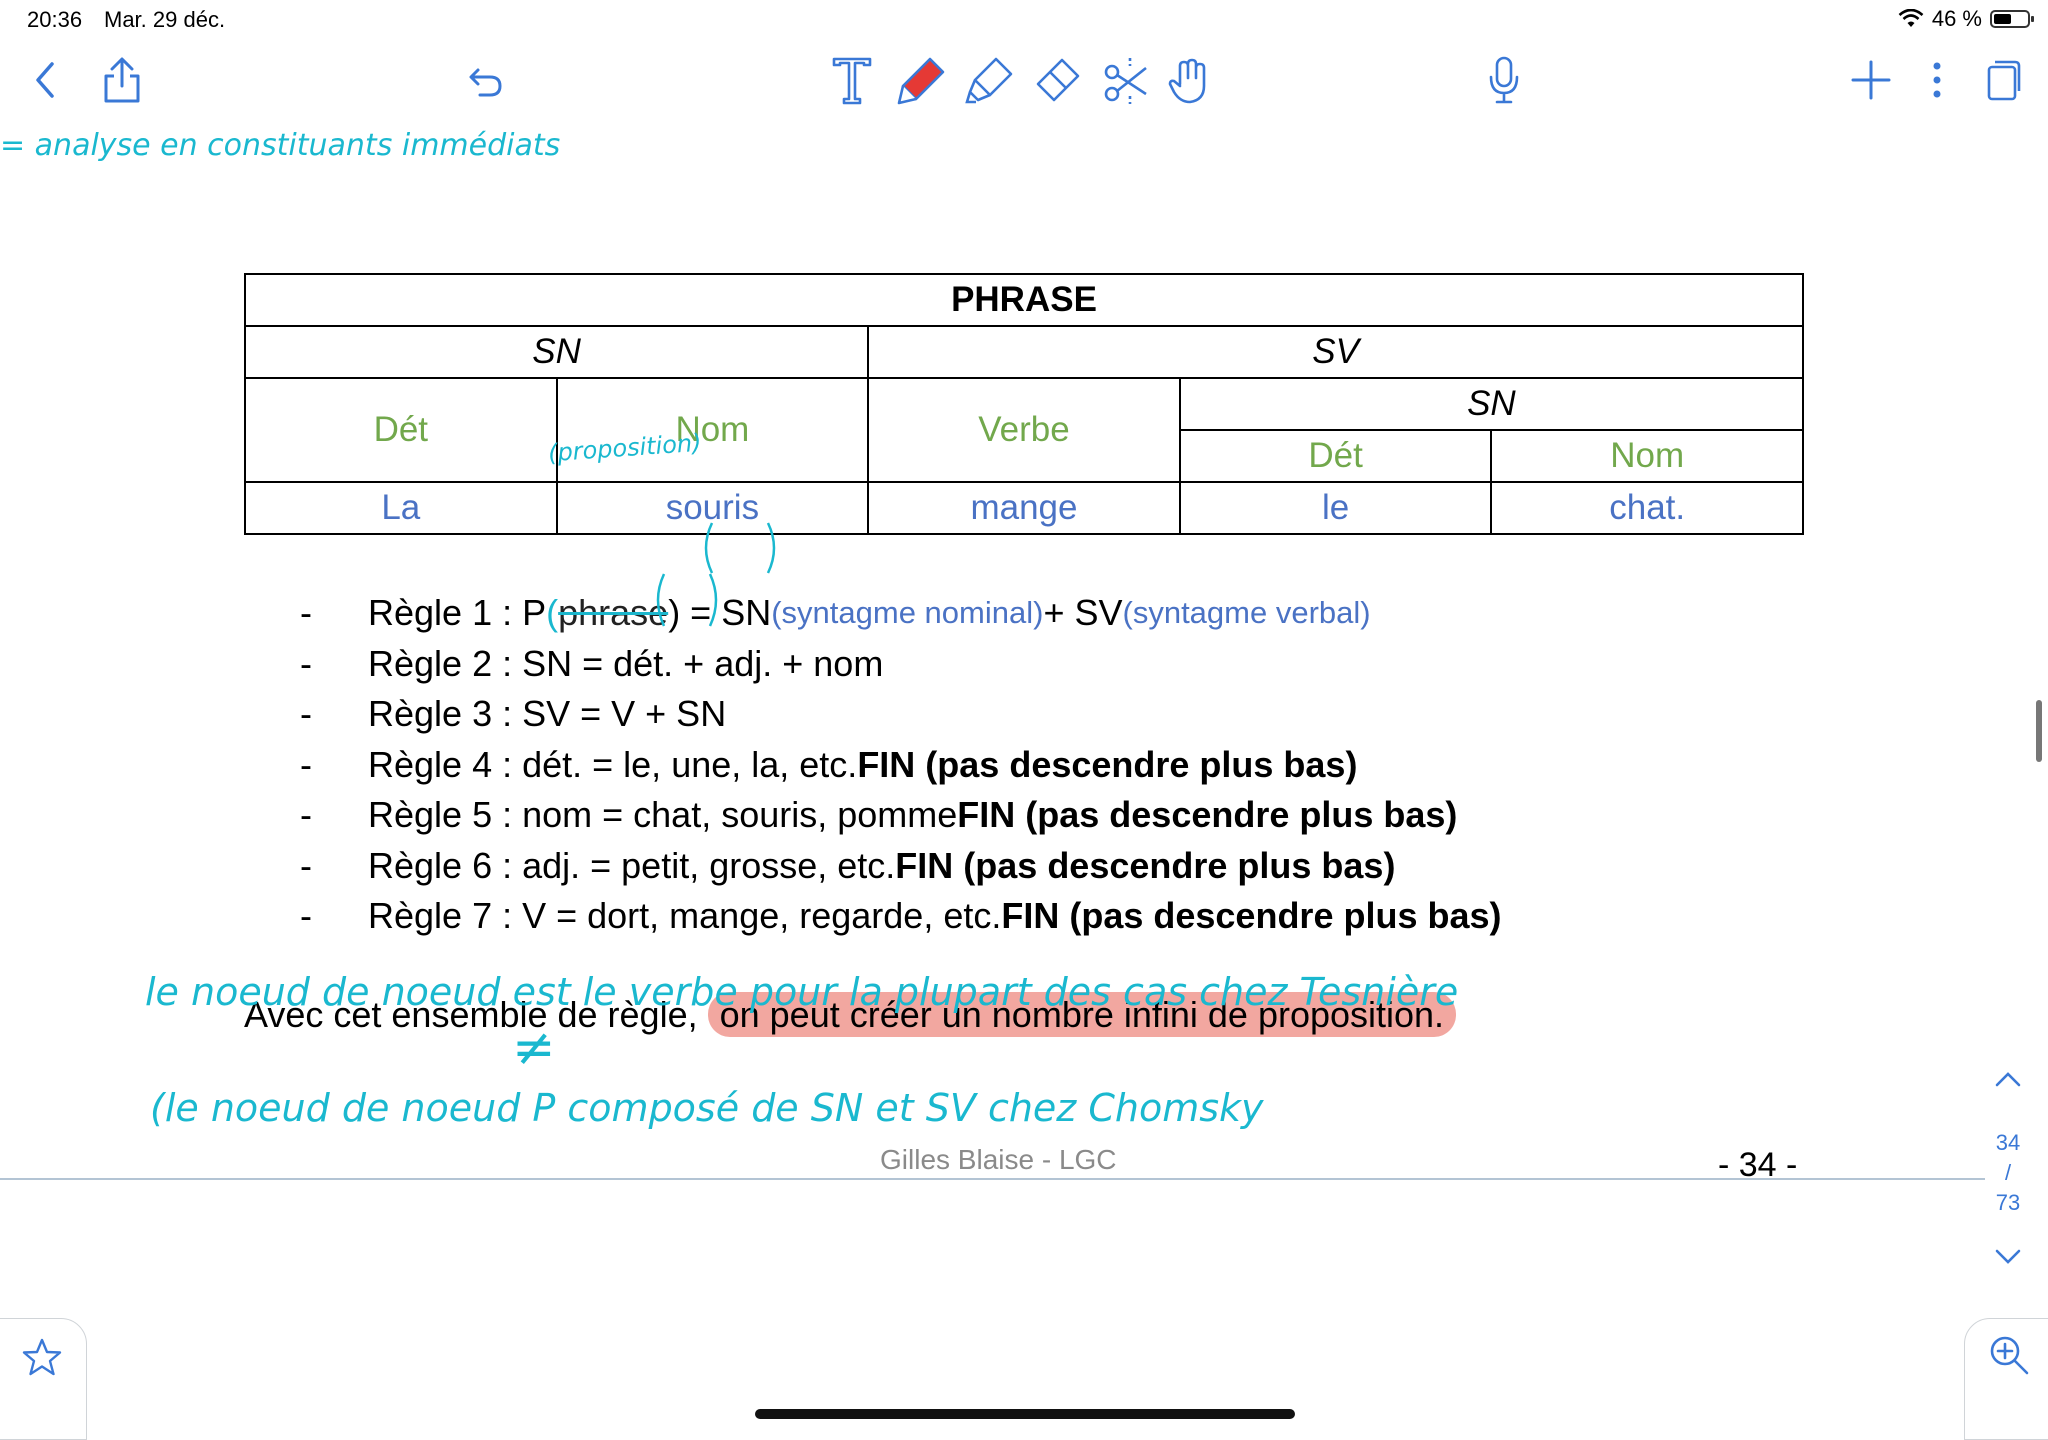  I want to click on lasso-tool-button, so click(1126, 80).